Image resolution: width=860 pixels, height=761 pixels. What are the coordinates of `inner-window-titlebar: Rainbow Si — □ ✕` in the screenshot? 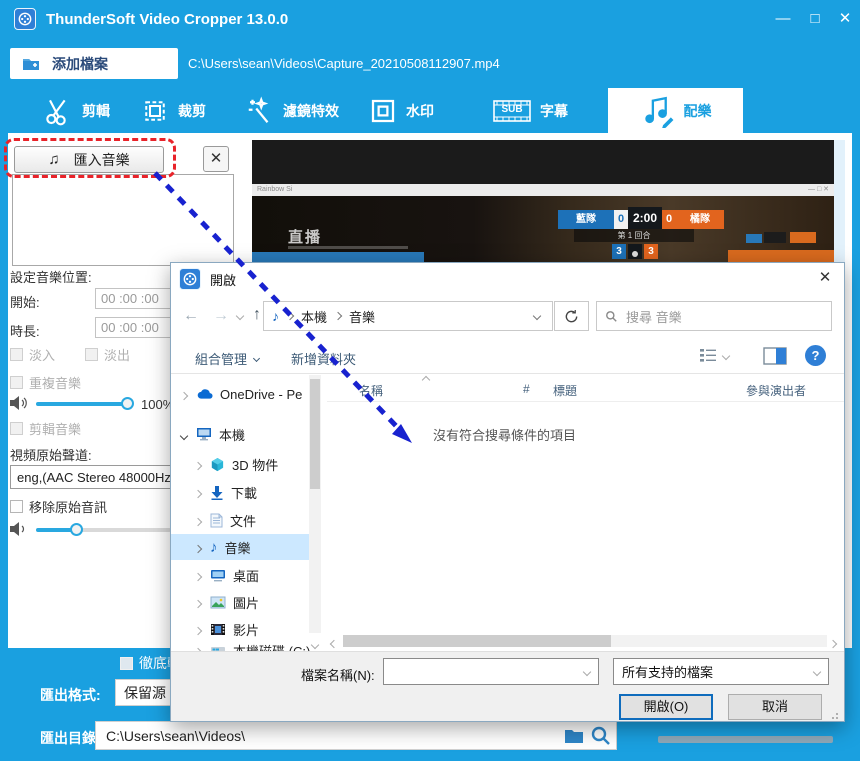 It's located at (543, 190).